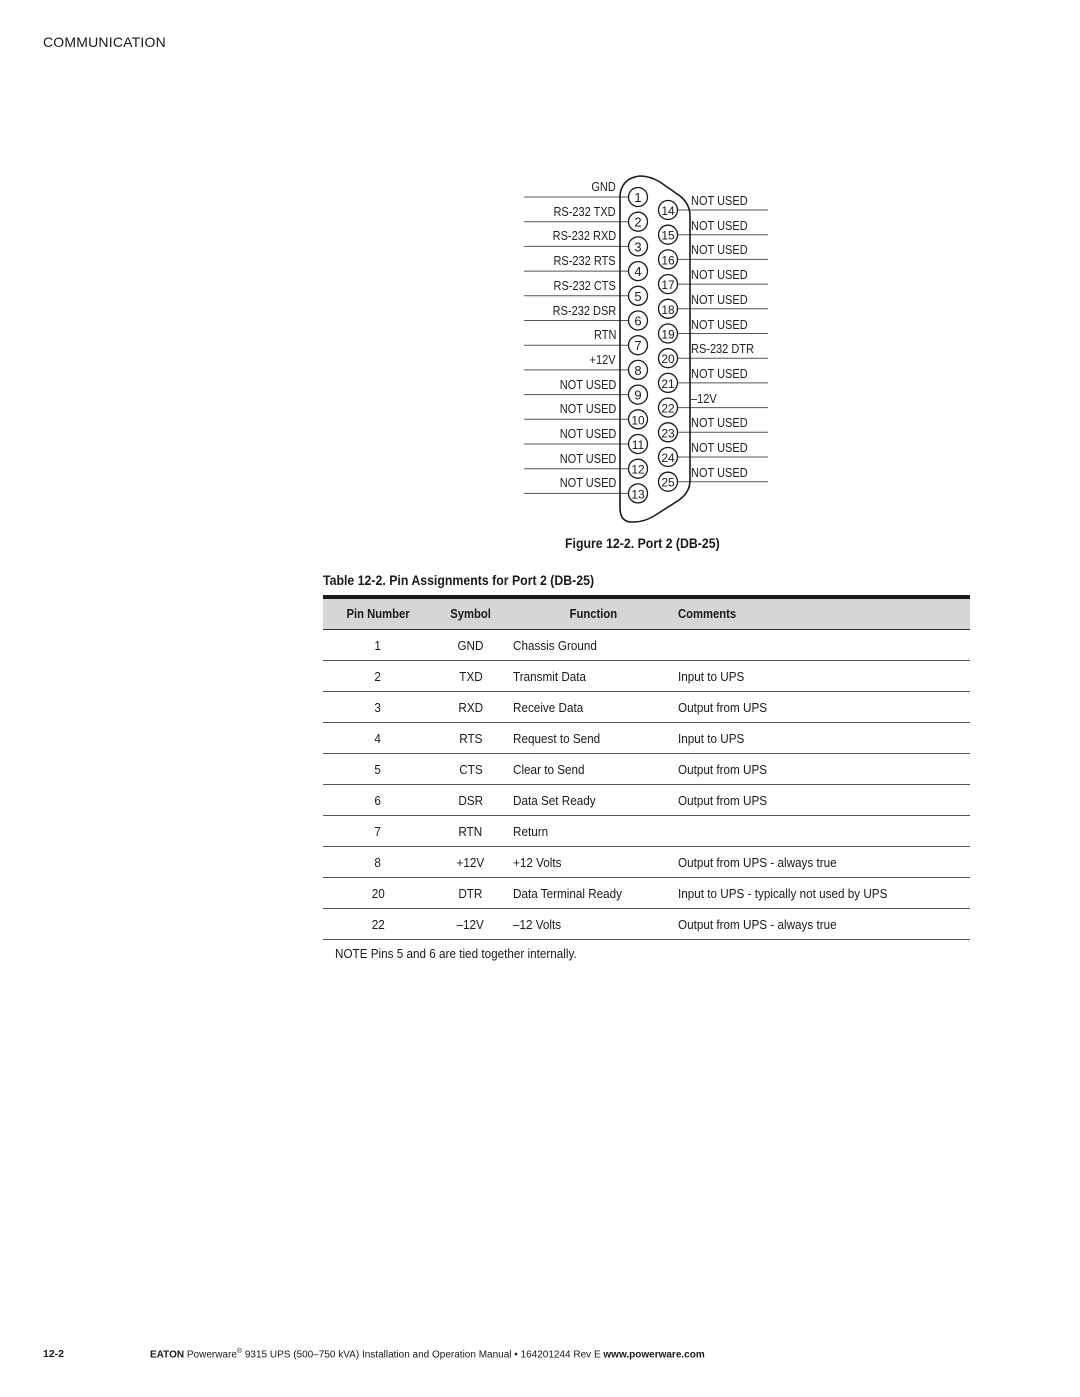  What do you see at coordinates (470, 862) in the screenshot?
I see `cell-symbol: +12V` at bounding box center [470, 862].